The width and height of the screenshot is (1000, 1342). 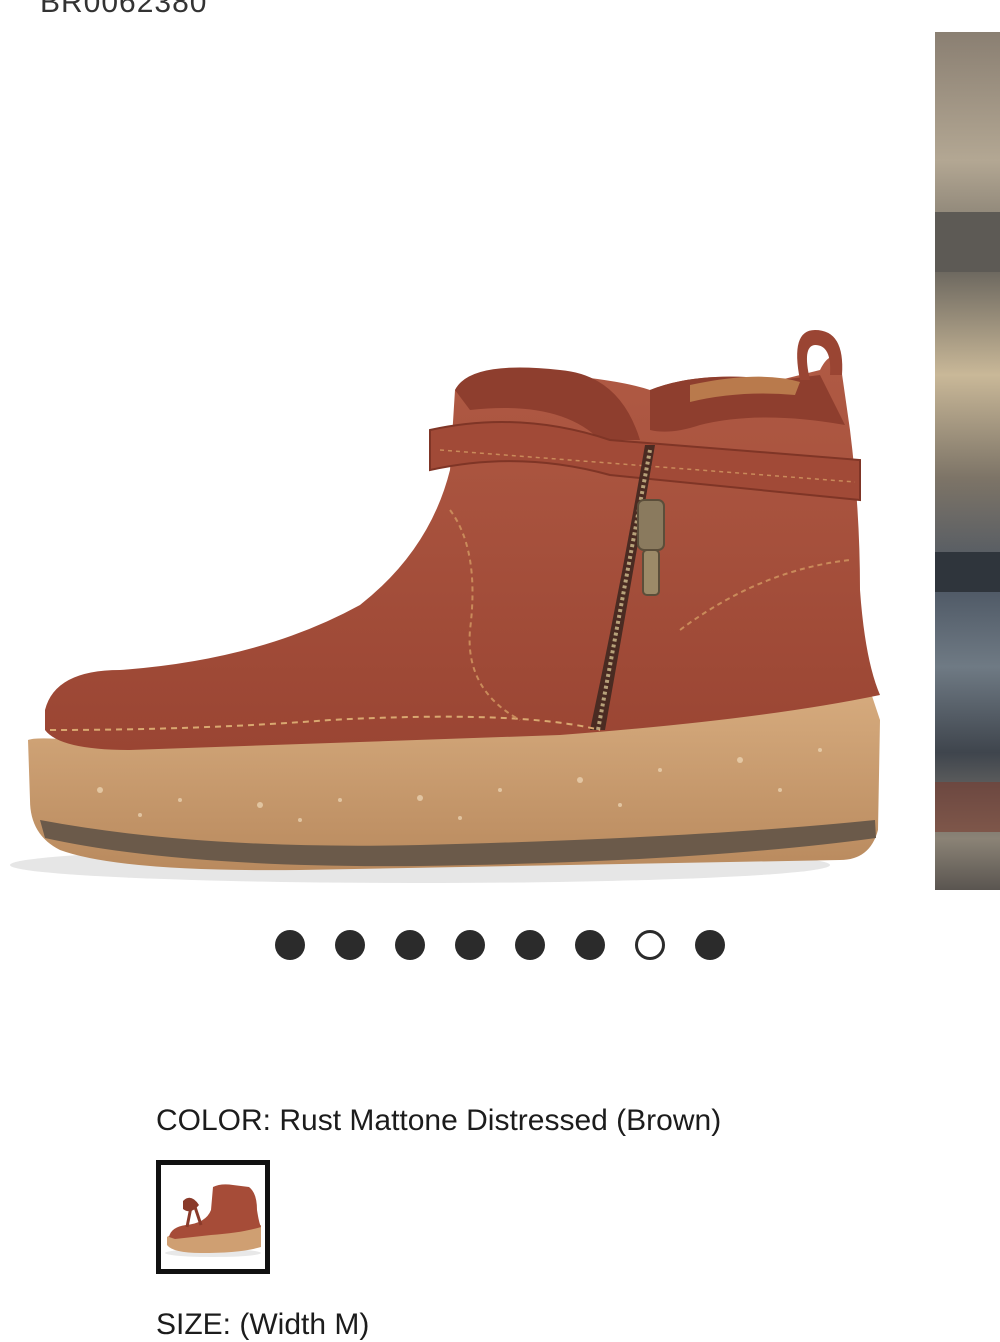 What do you see at coordinates (500, 946) in the screenshot?
I see `gallery-pagination` at bounding box center [500, 946].